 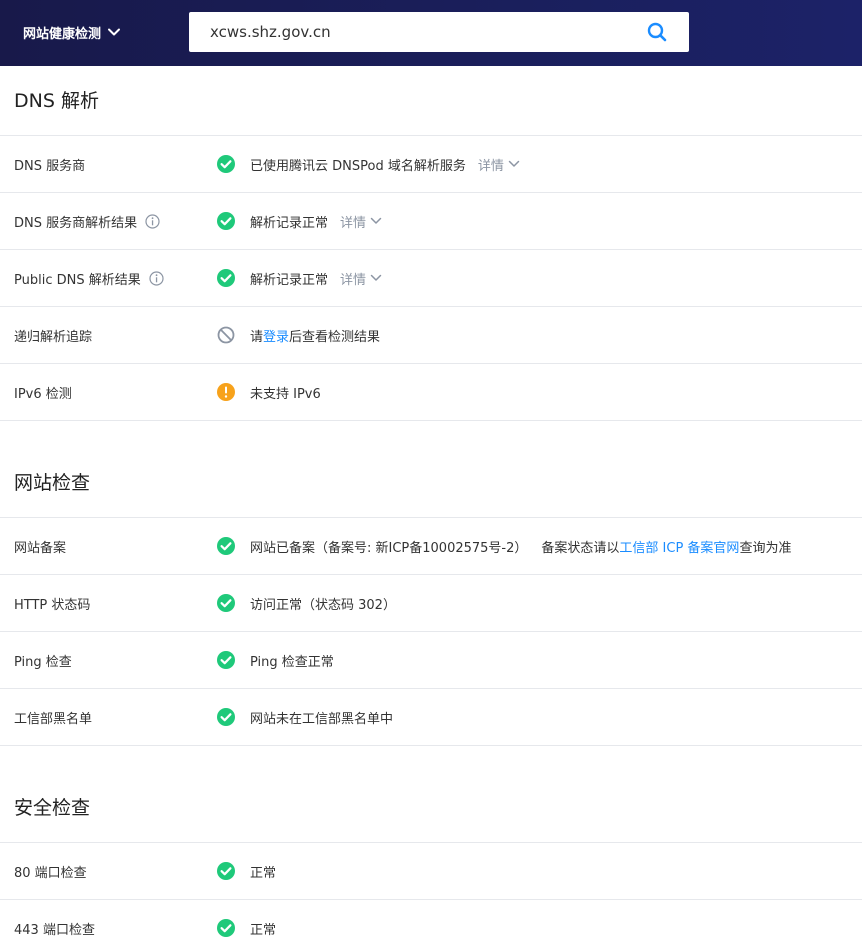 I want to click on table-row: 80 端口检查 正常, so click(x=431, y=871).